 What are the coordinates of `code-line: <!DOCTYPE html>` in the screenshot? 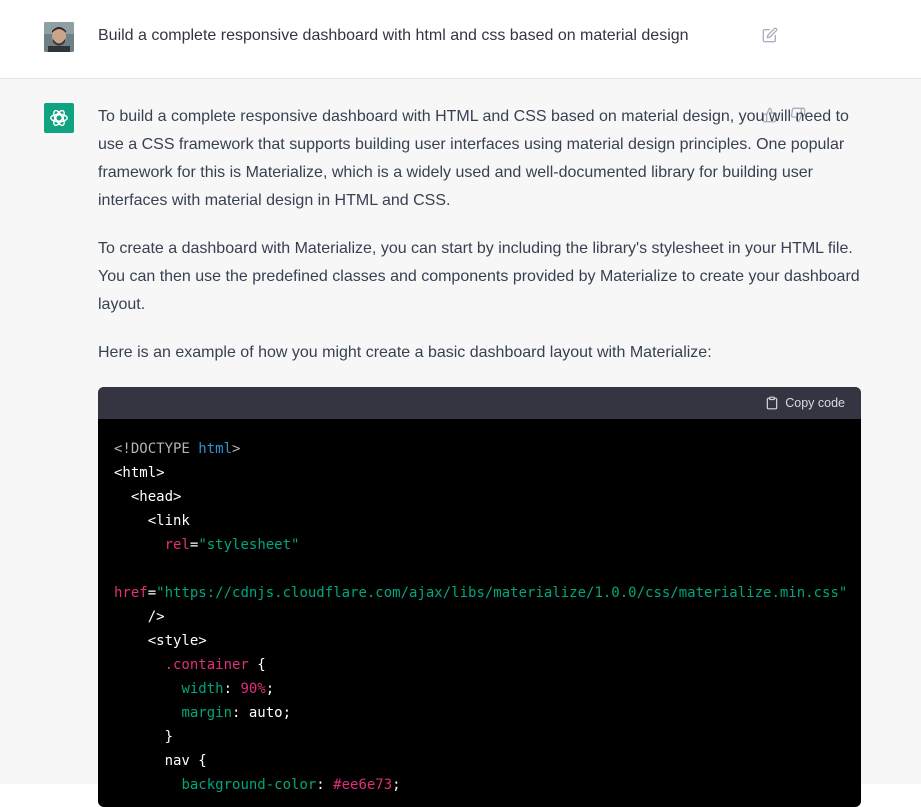 It's located at (479, 449).